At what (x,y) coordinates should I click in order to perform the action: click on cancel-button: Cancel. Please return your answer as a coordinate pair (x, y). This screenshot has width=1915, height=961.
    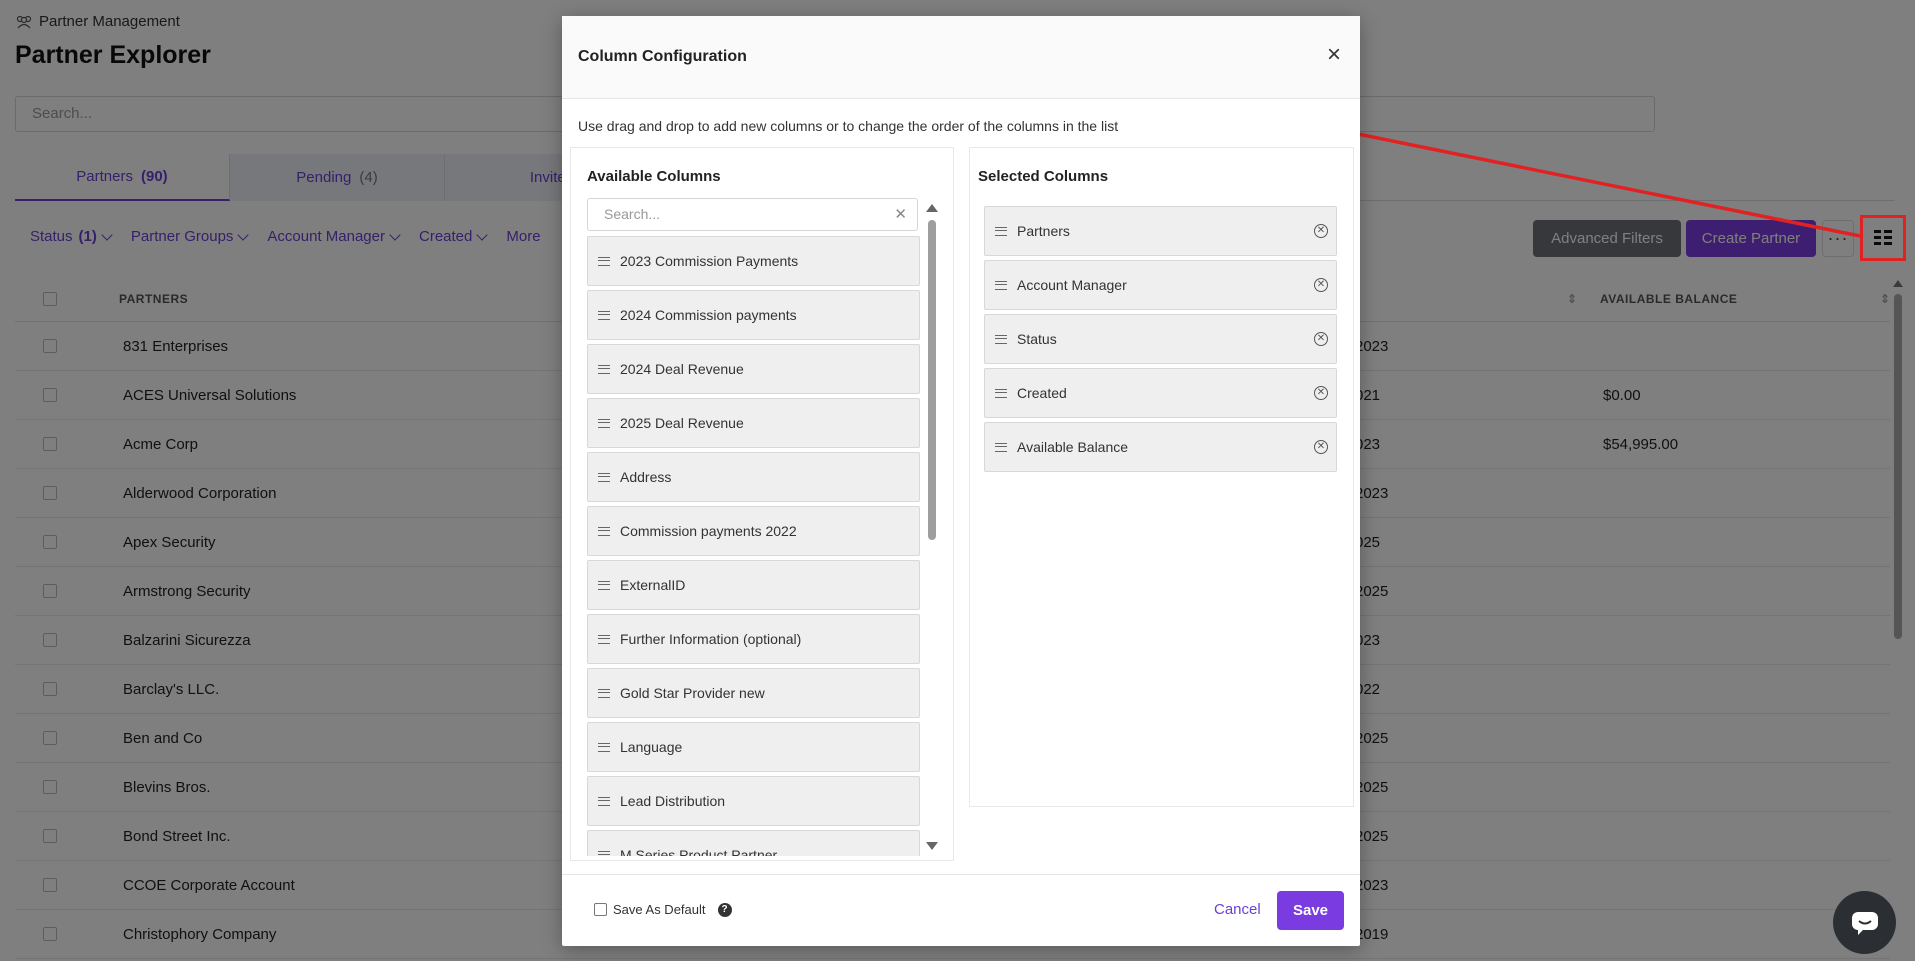
    Looking at the image, I should click on (1237, 909).